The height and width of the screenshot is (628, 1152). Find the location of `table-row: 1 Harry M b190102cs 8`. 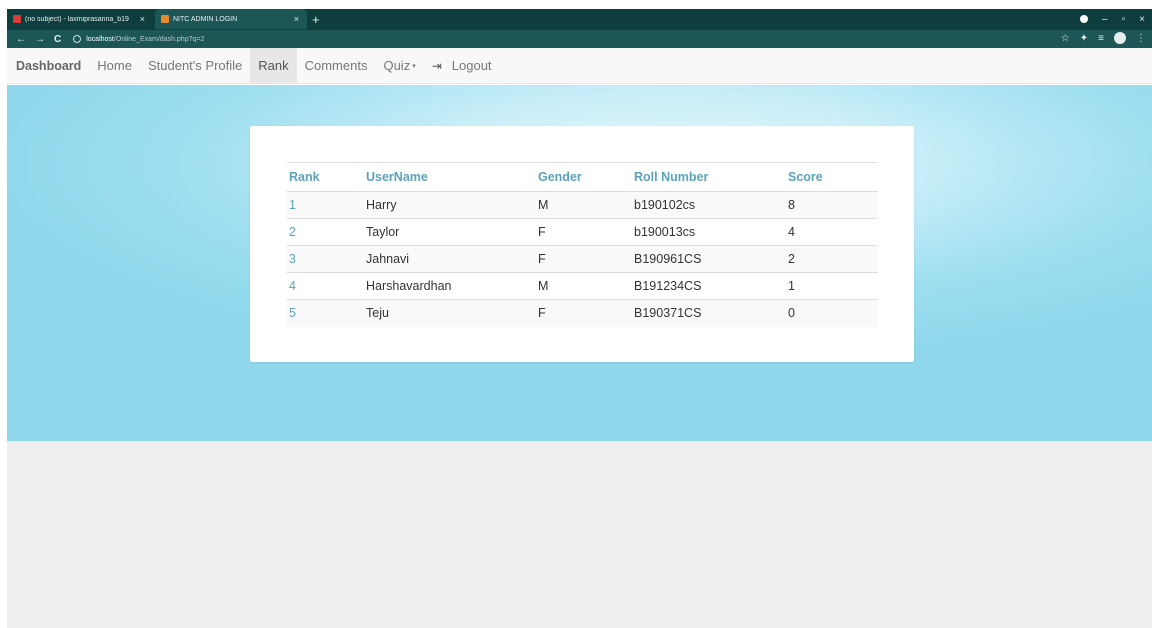

table-row: 1 Harry M b190102cs 8 is located at coordinates (582, 205).